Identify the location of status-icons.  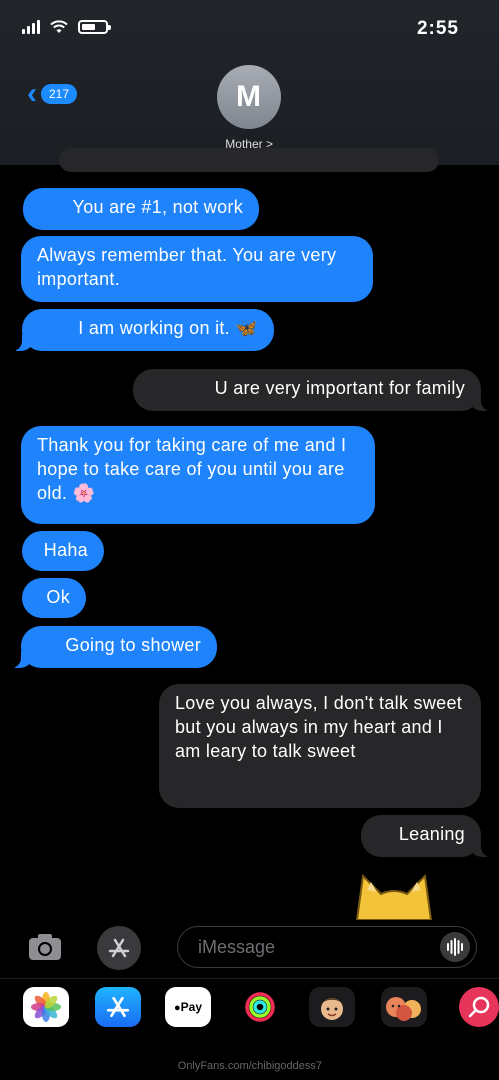
(65, 27).